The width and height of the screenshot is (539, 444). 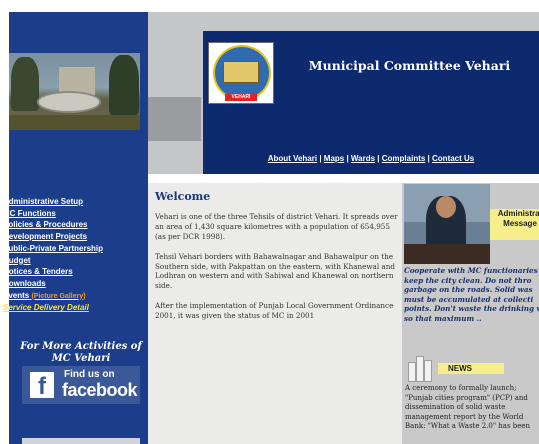 I want to click on logo-building-icon, so click(x=241, y=72).